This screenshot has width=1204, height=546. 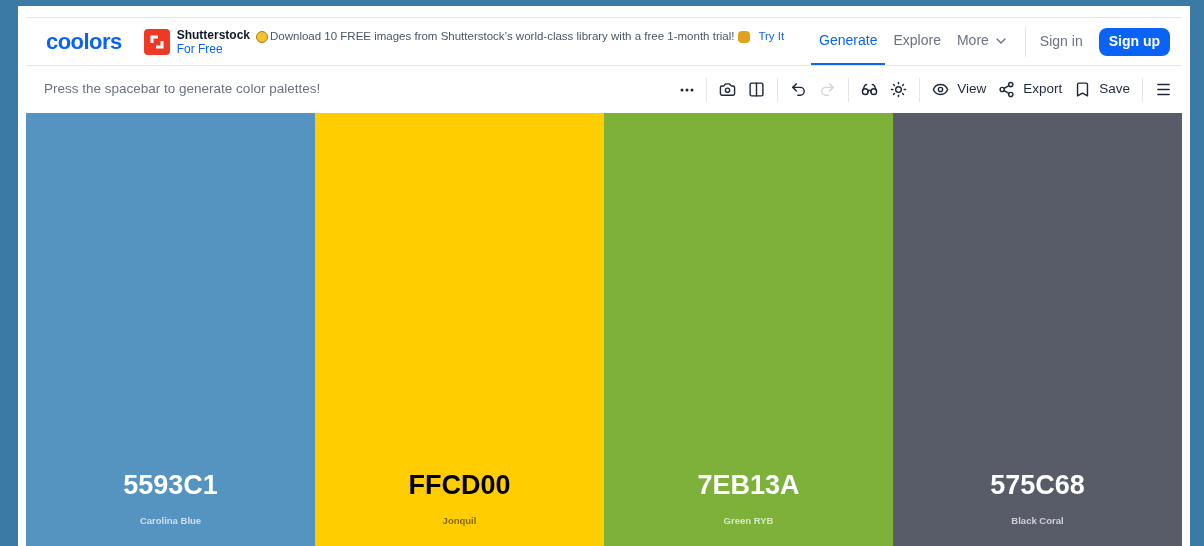 What do you see at coordinates (828, 89) in the screenshot?
I see `redo-icon` at bounding box center [828, 89].